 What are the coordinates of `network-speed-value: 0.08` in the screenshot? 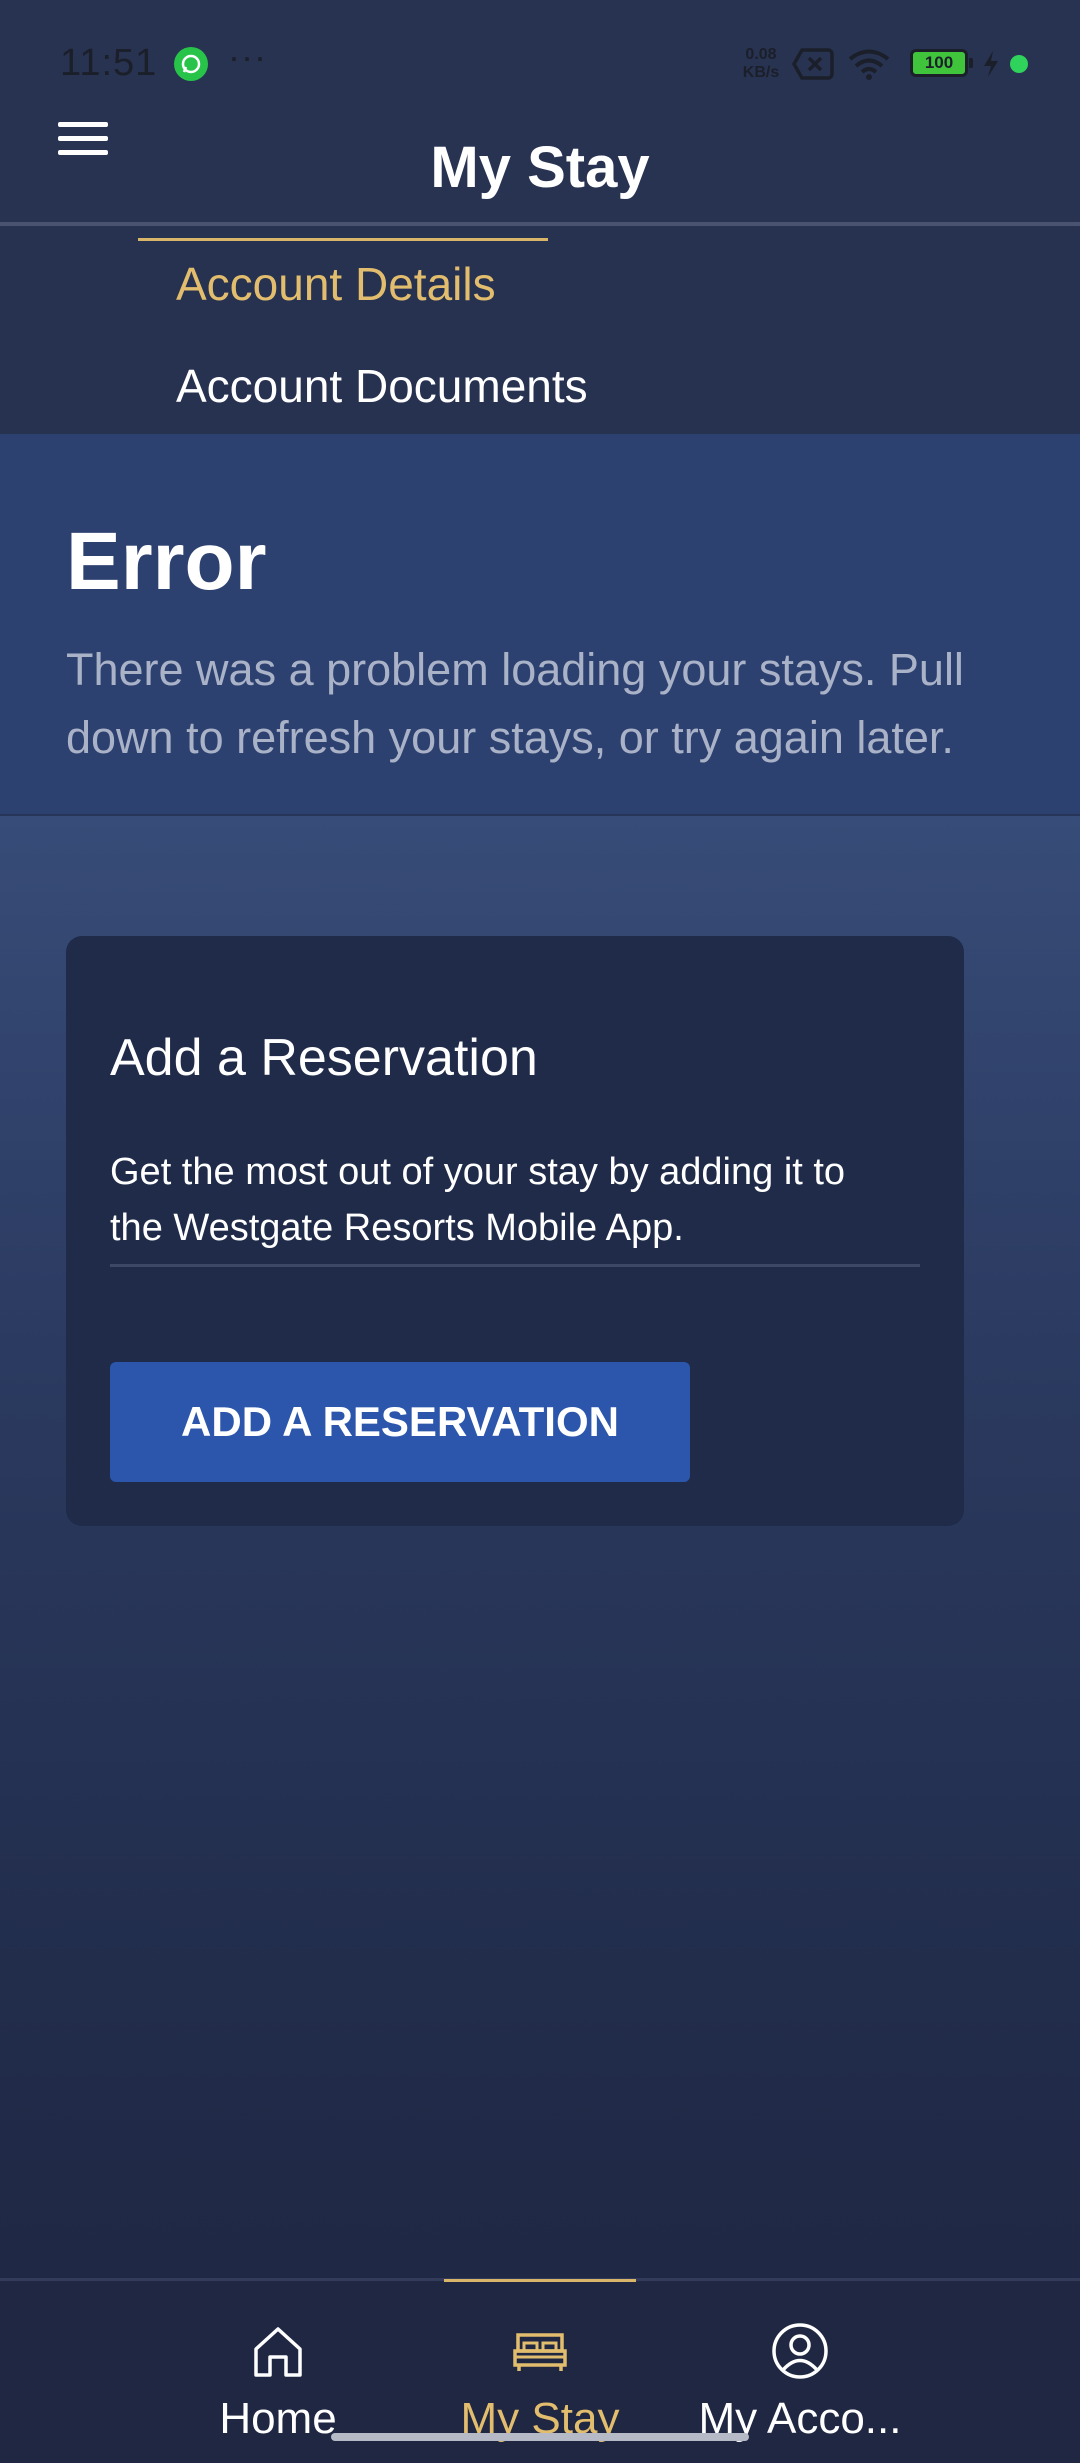 It's located at (761, 54).